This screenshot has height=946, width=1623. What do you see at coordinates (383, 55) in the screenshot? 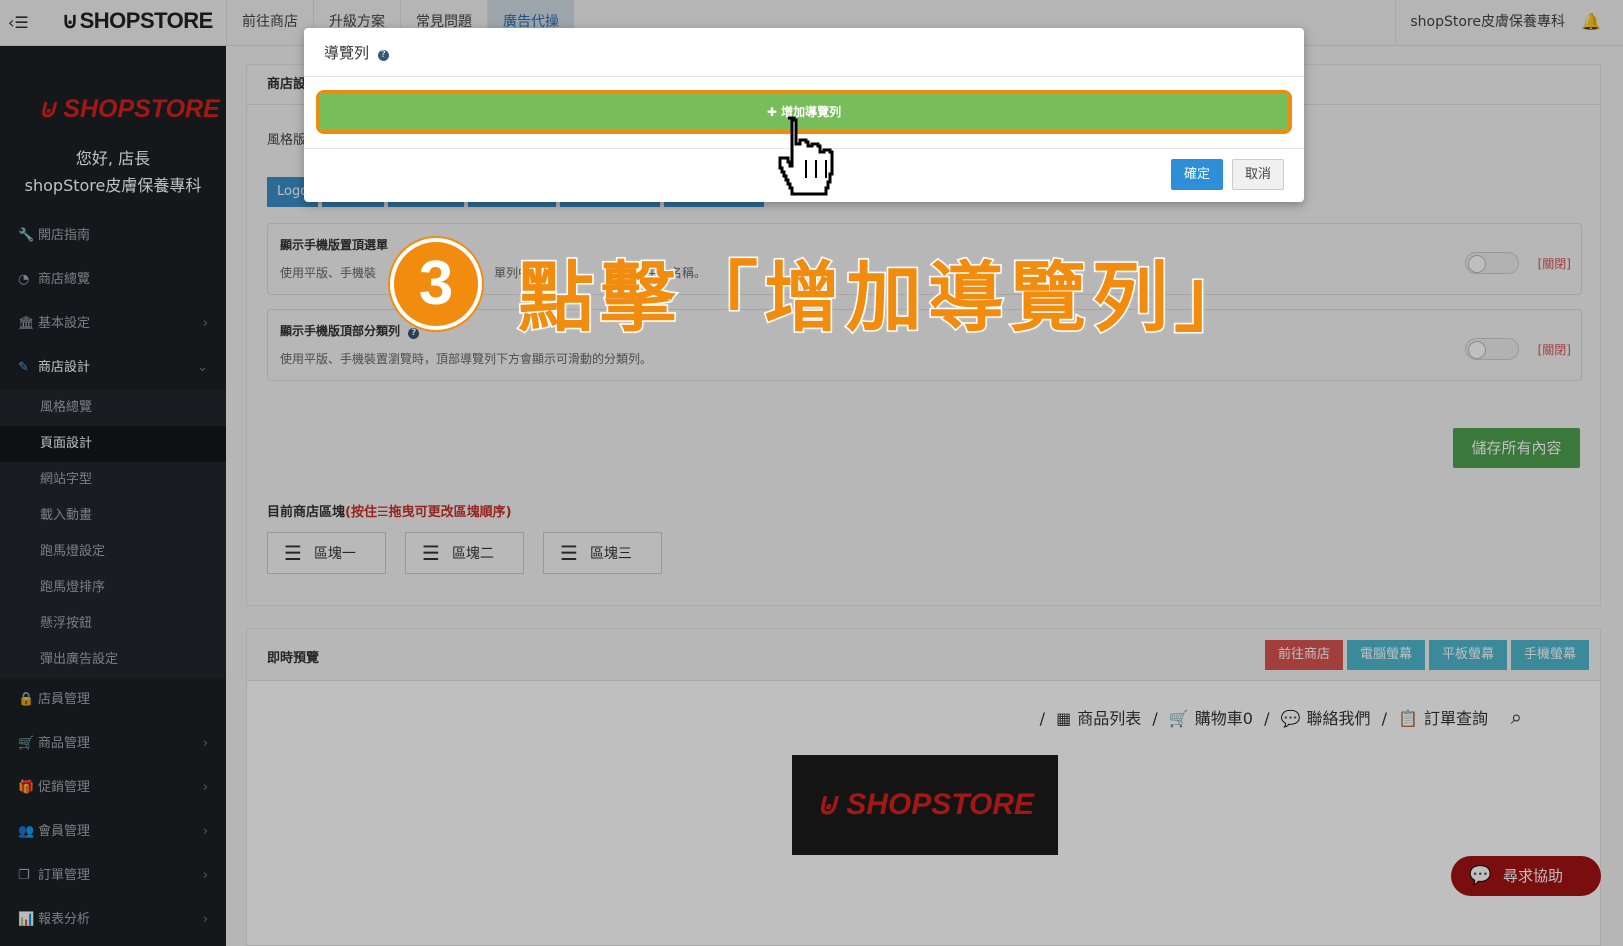
I see `help-icon: ?` at bounding box center [383, 55].